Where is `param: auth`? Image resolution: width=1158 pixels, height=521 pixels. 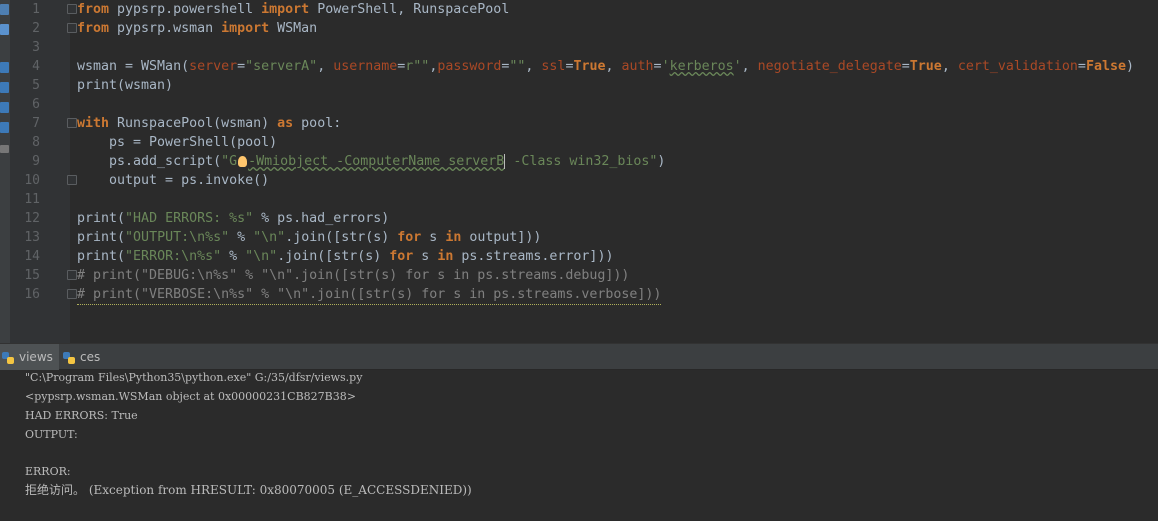 param: auth is located at coordinates (637, 66).